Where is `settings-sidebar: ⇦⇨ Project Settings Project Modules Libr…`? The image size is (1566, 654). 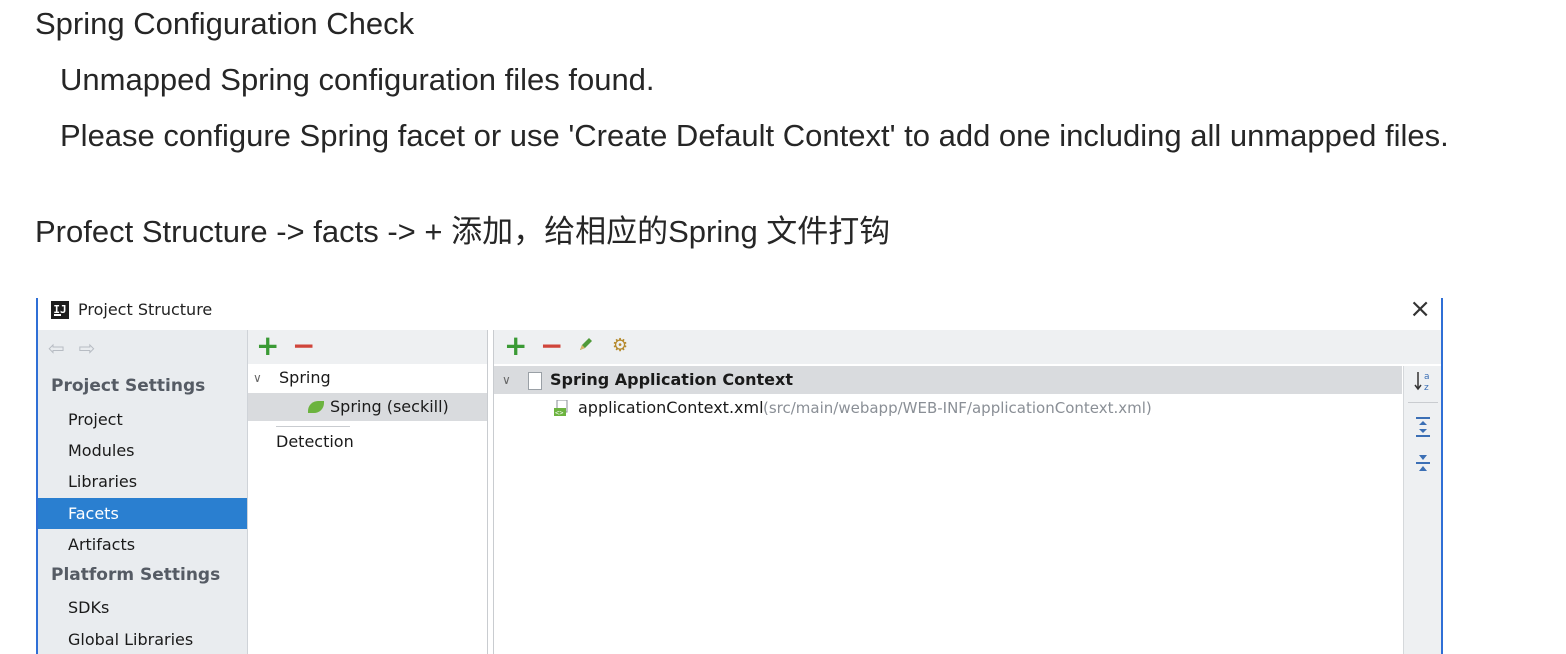 settings-sidebar: ⇦⇨ Project Settings Project Modules Libr… is located at coordinates (143, 492).